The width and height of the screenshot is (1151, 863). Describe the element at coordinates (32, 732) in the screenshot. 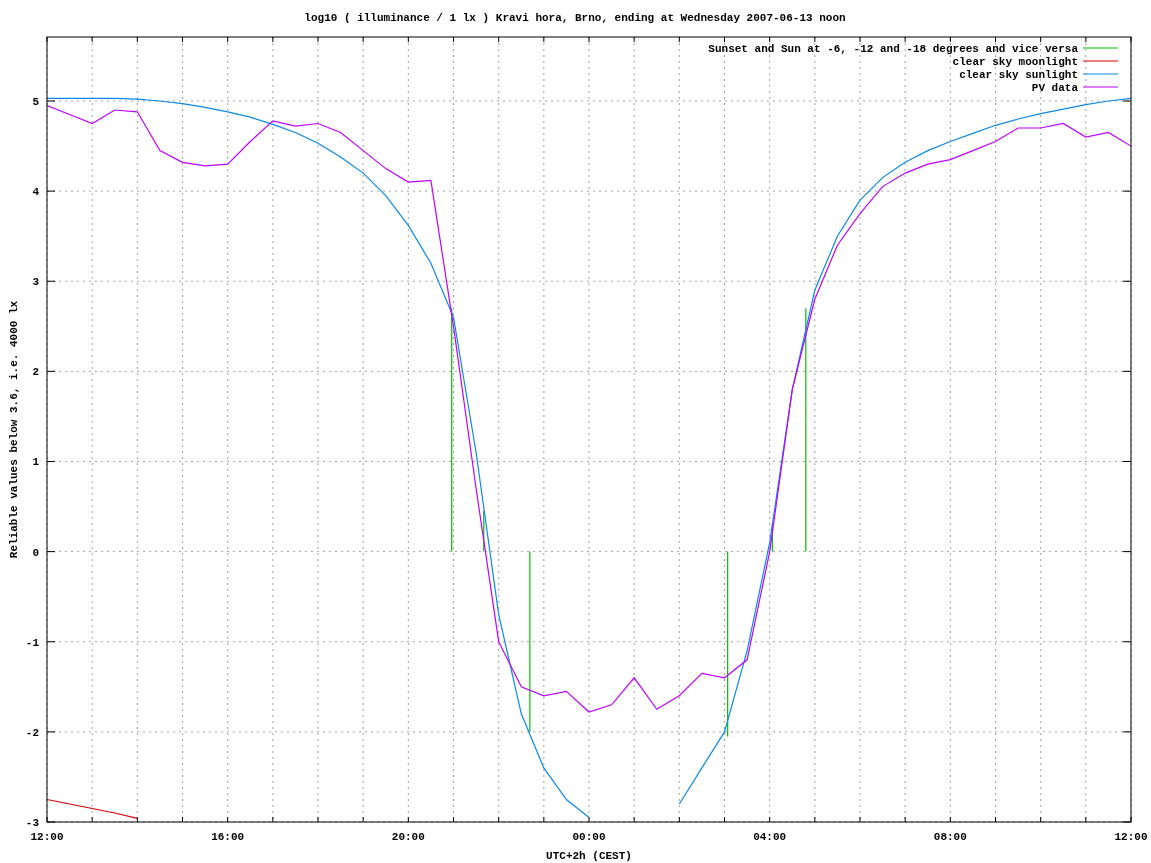

I see `y-tick-label: -2` at that location.